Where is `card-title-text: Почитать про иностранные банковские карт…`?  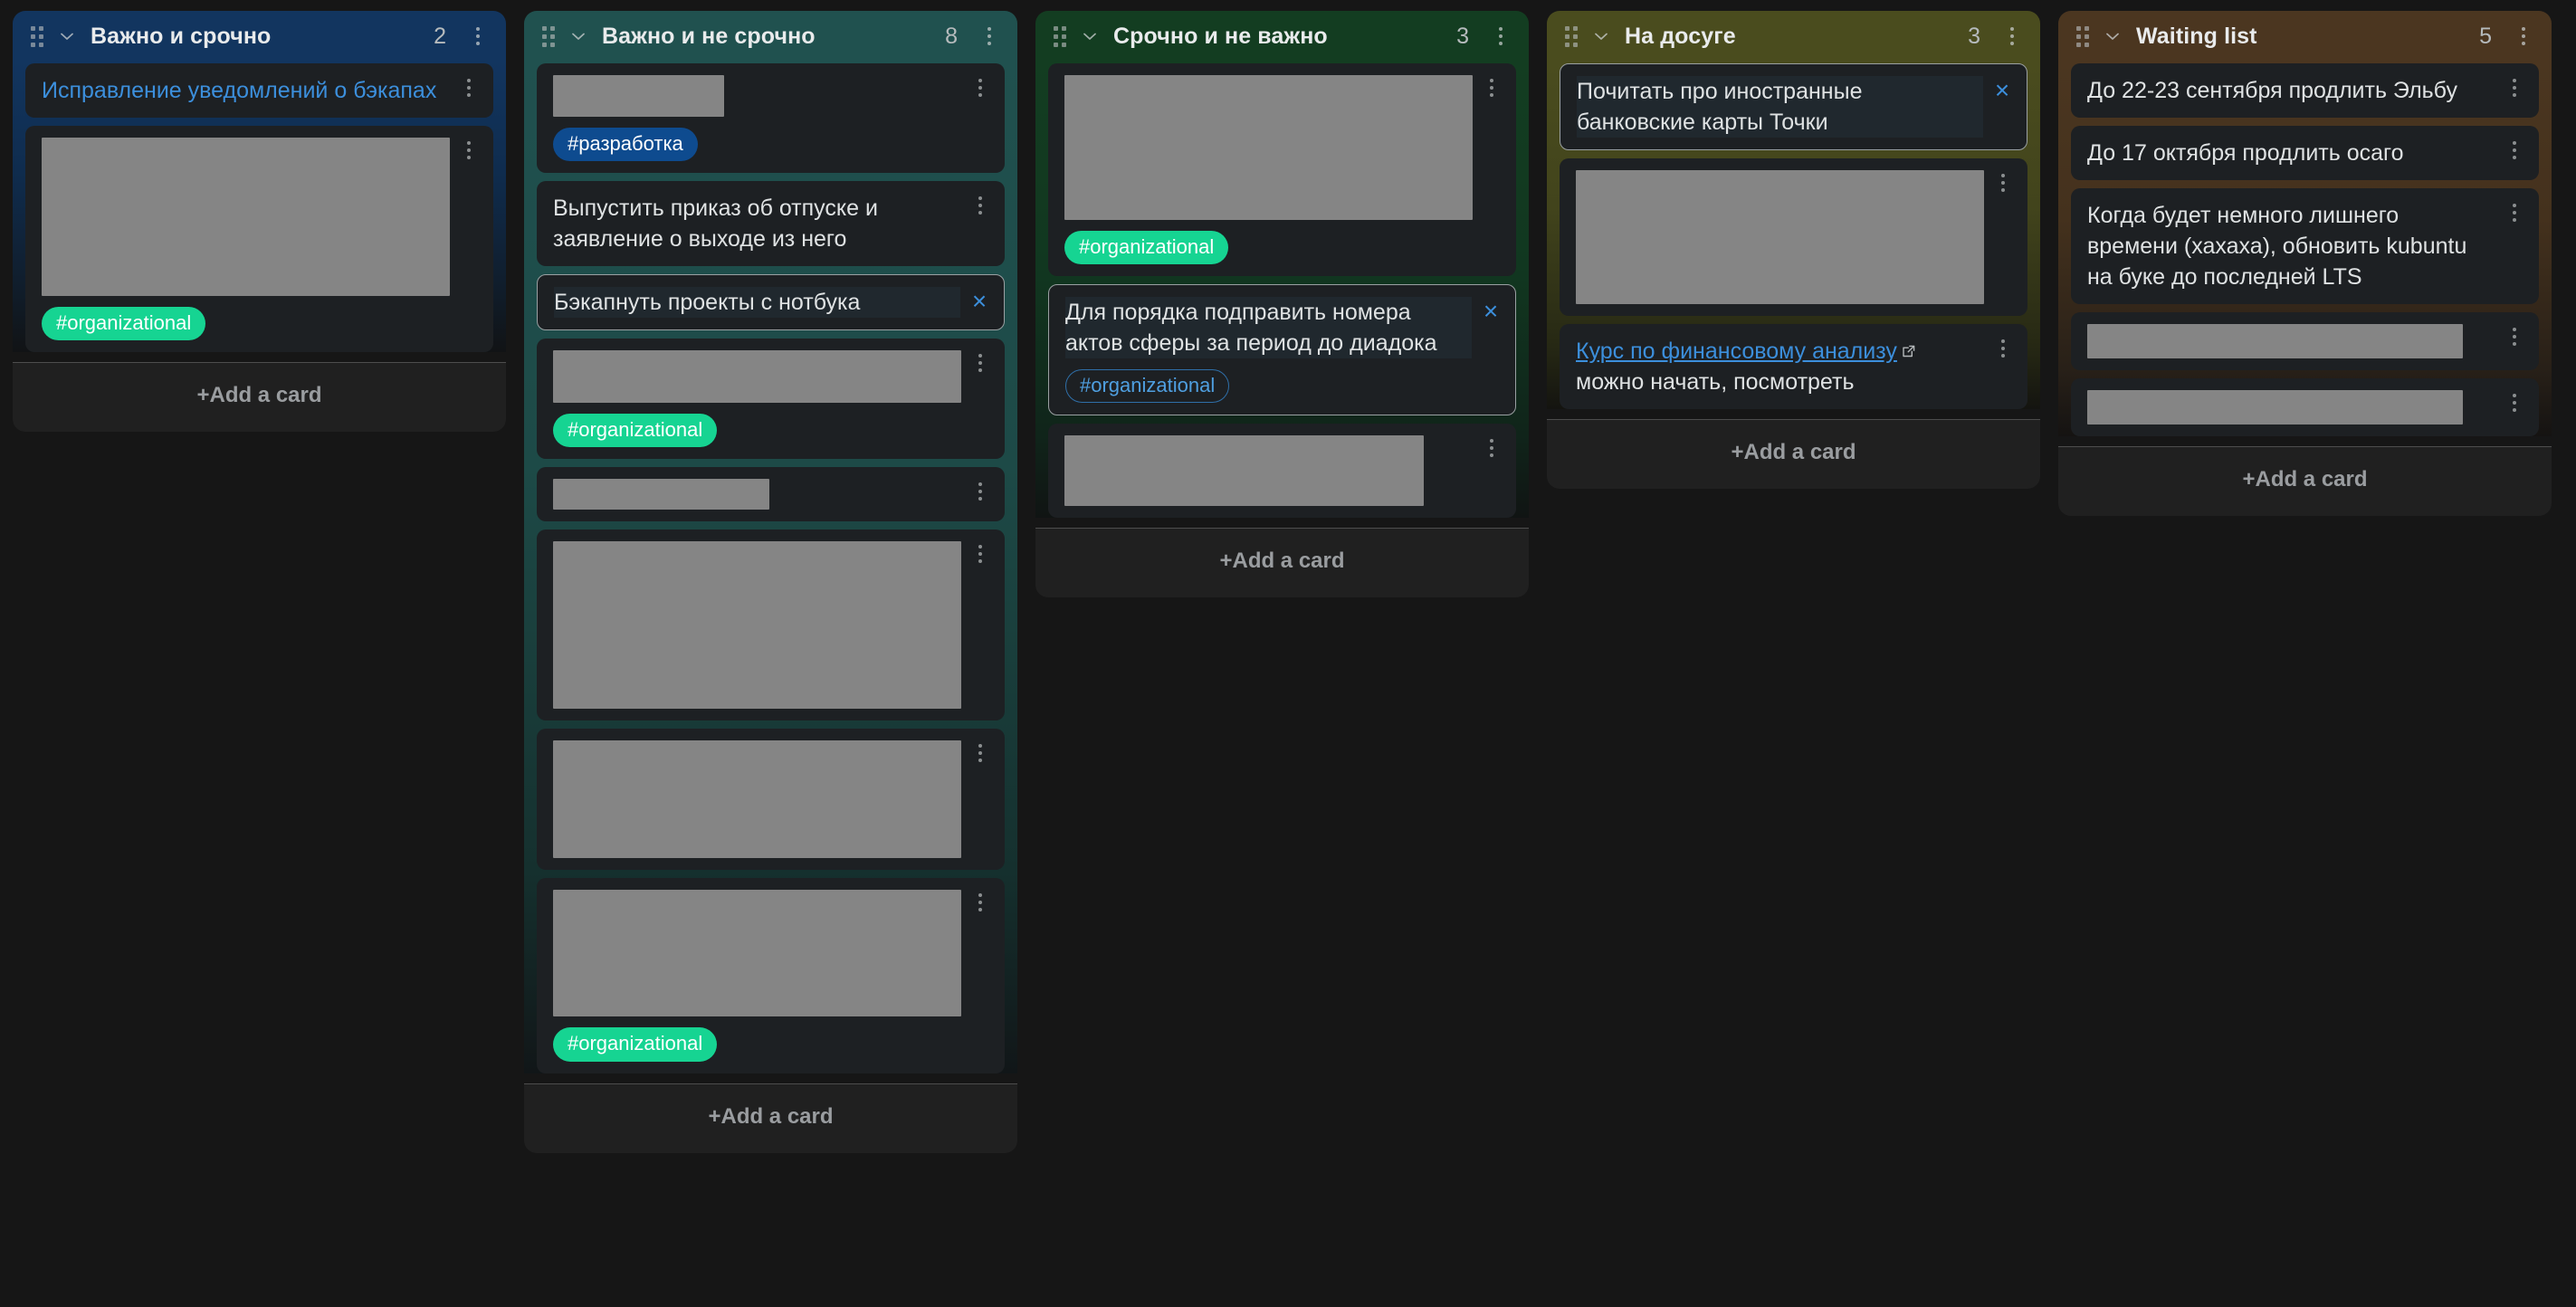 card-title-text: Почитать про иностранные банковские карт… is located at coordinates (1780, 107).